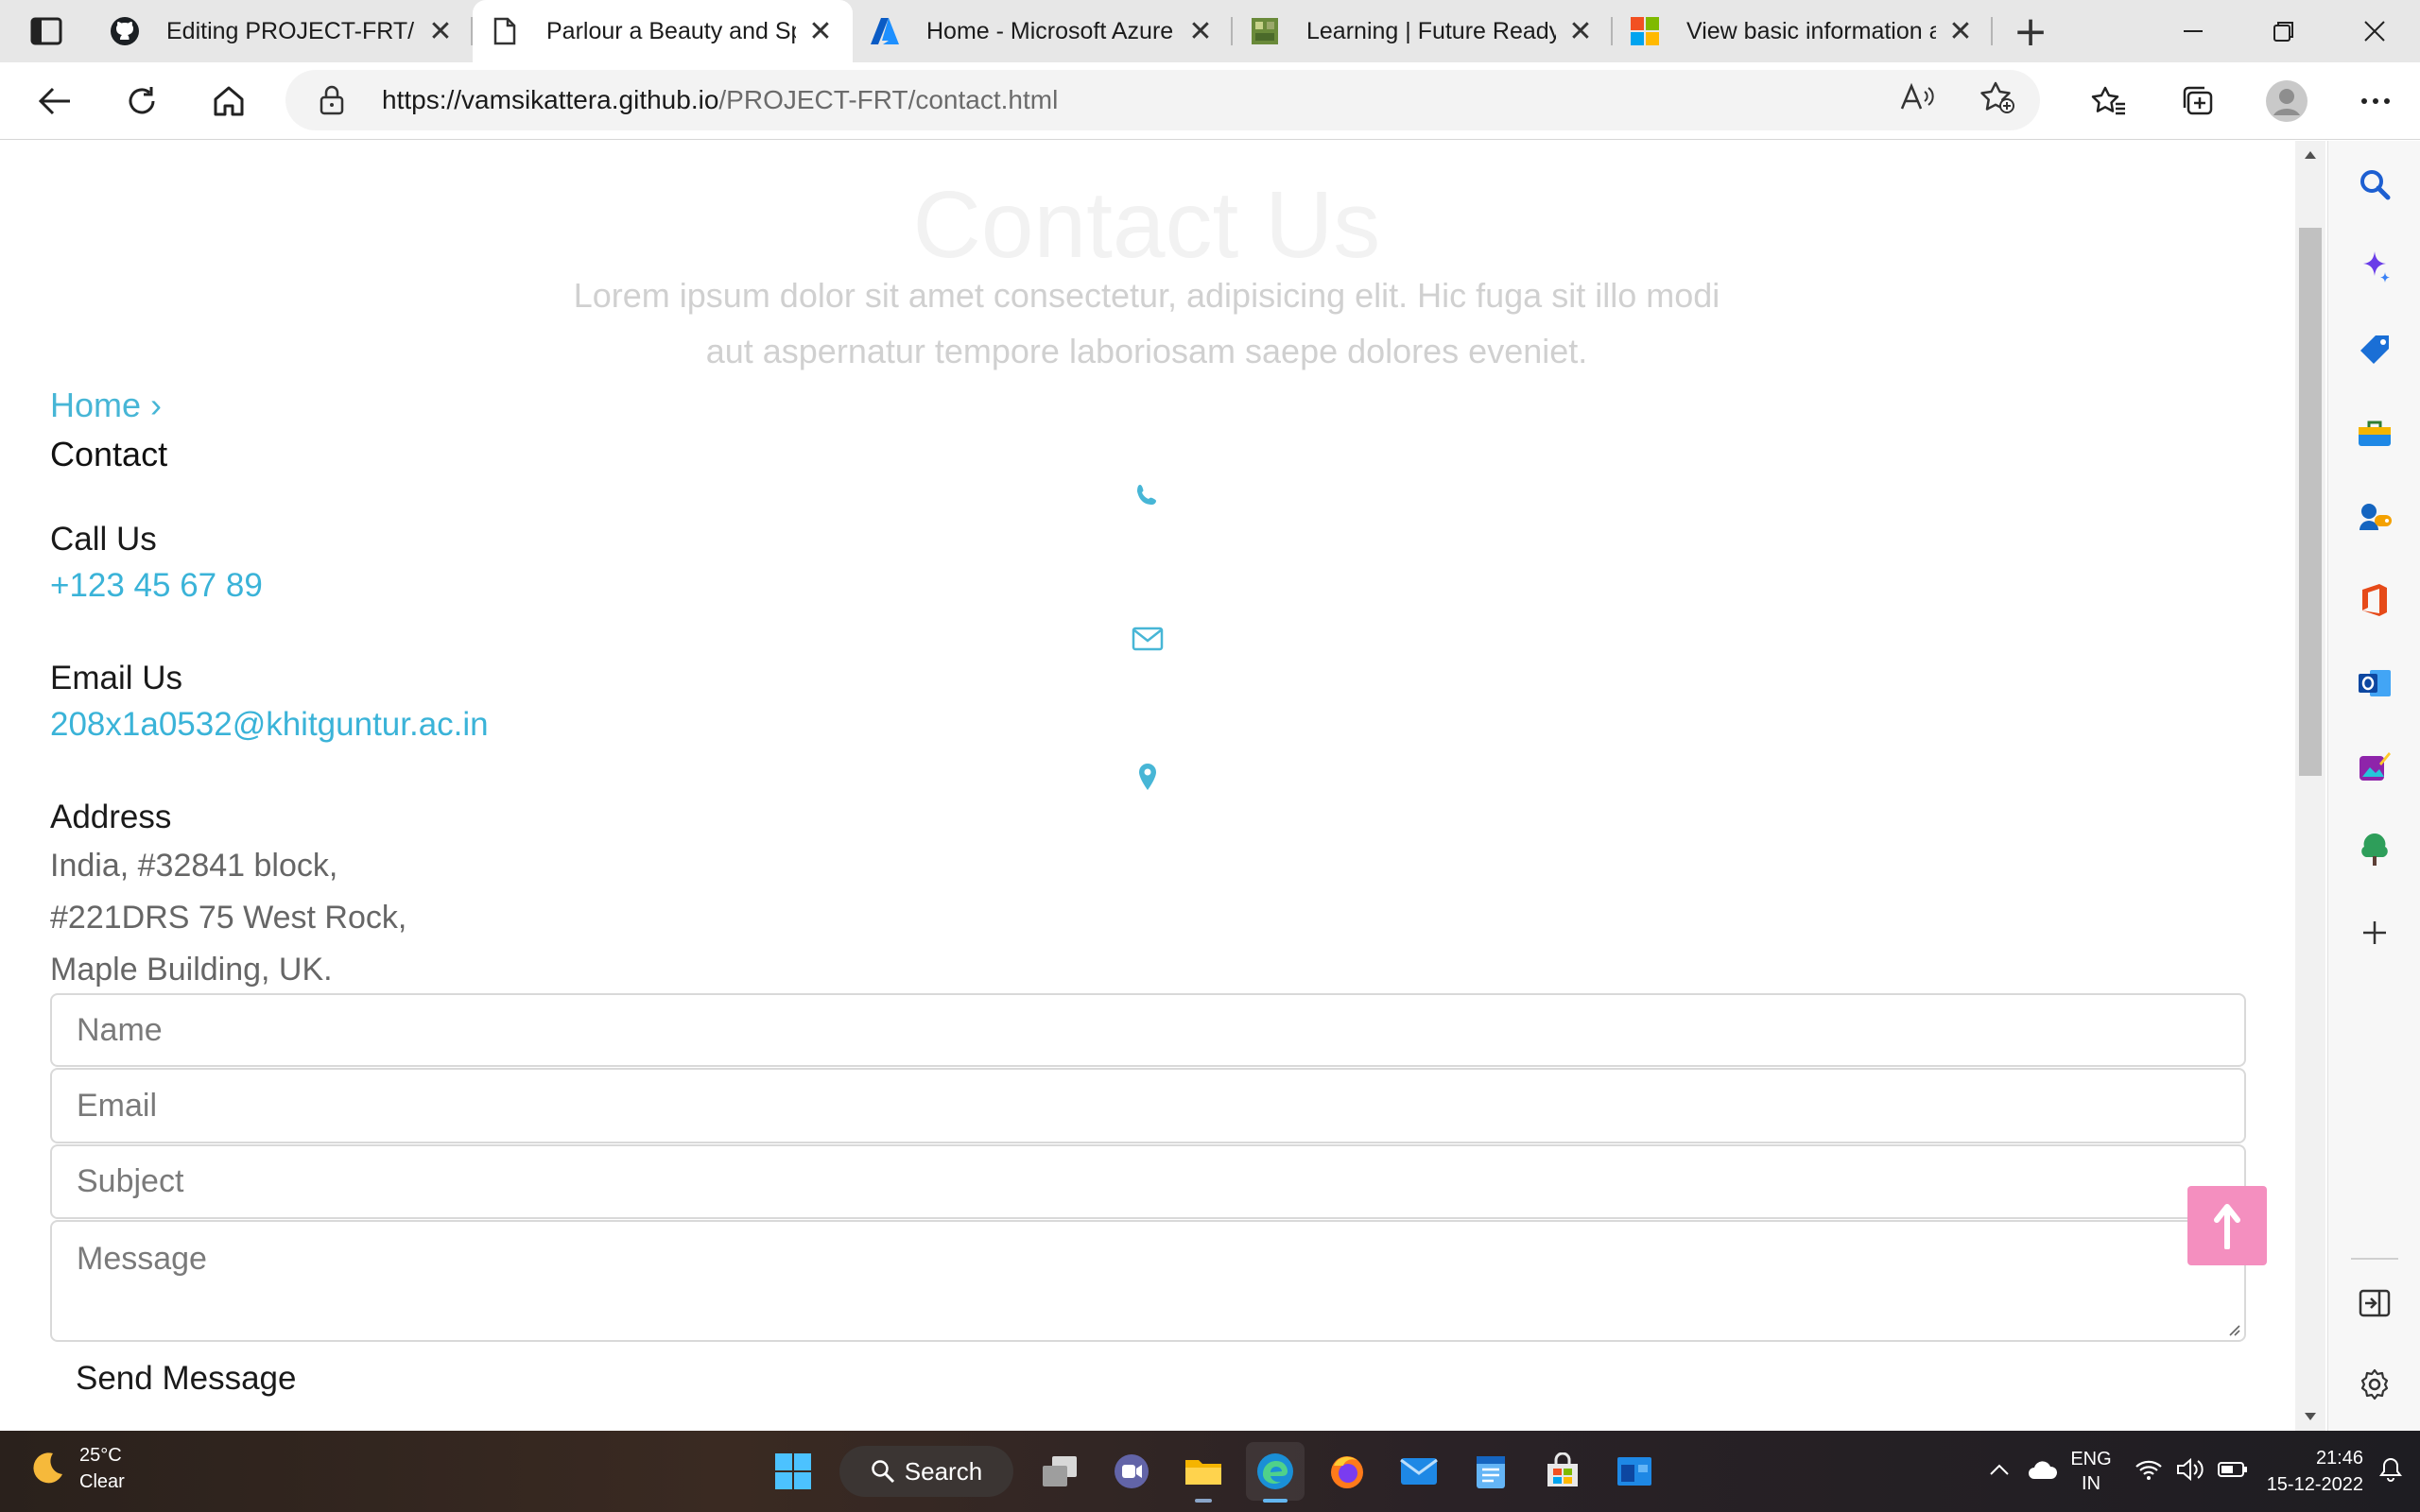 This screenshot has width=2420, height=1512. I want to click on teams-chat-button, so click(1131, 1471).